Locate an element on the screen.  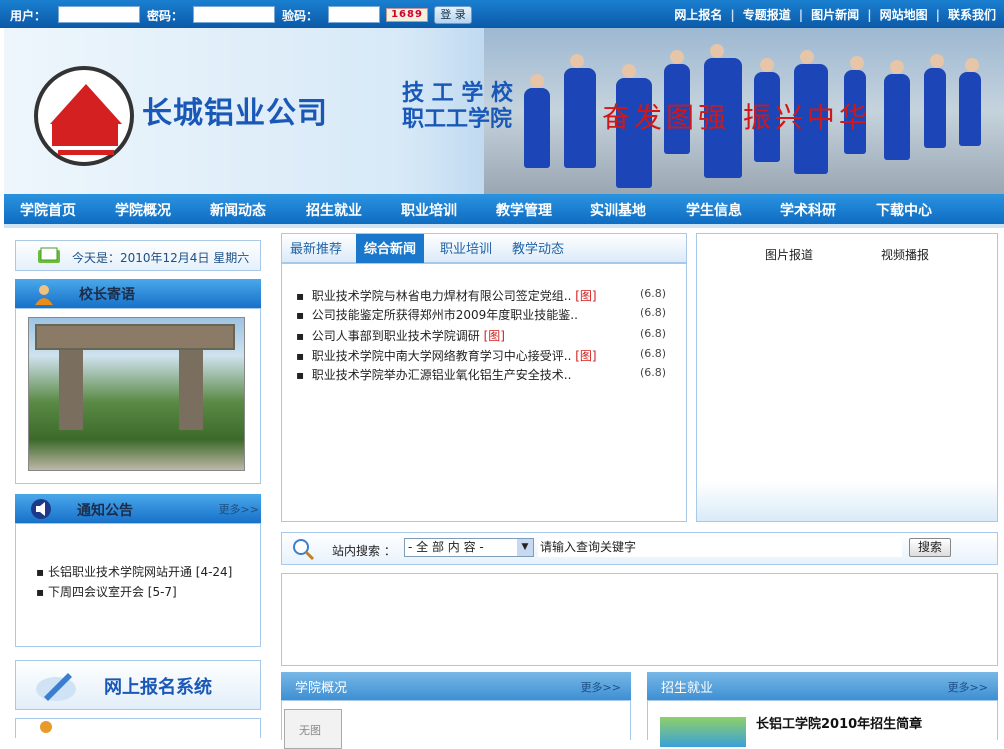
search-scope-select: - 全 部 内 容 - ▼ is located at coordinates (469, 547).